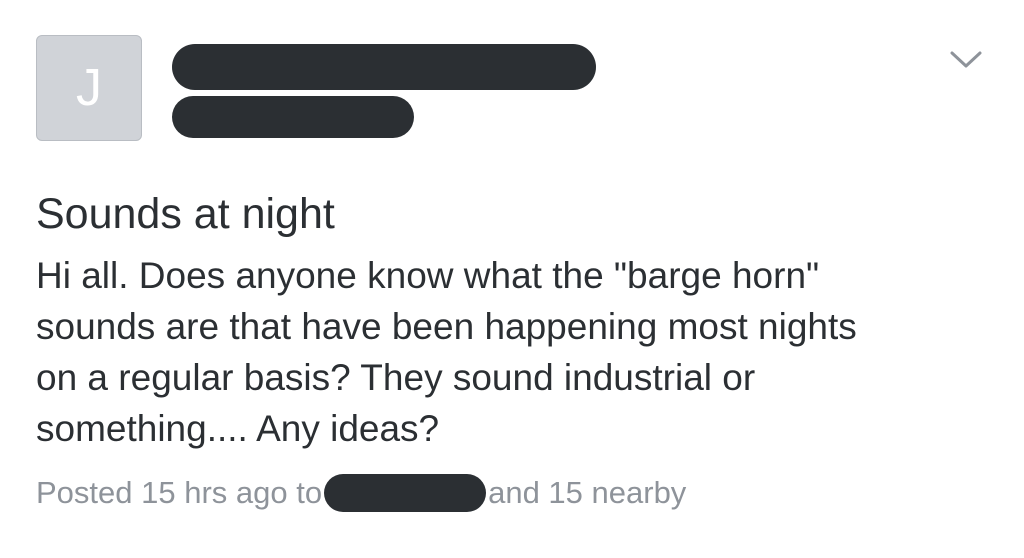 The image size is (1024, 558). What do you see at coordinates (185, 214) in the screenshot?
I see `post-title: Sounds at night` at bounding box center [185, 214].